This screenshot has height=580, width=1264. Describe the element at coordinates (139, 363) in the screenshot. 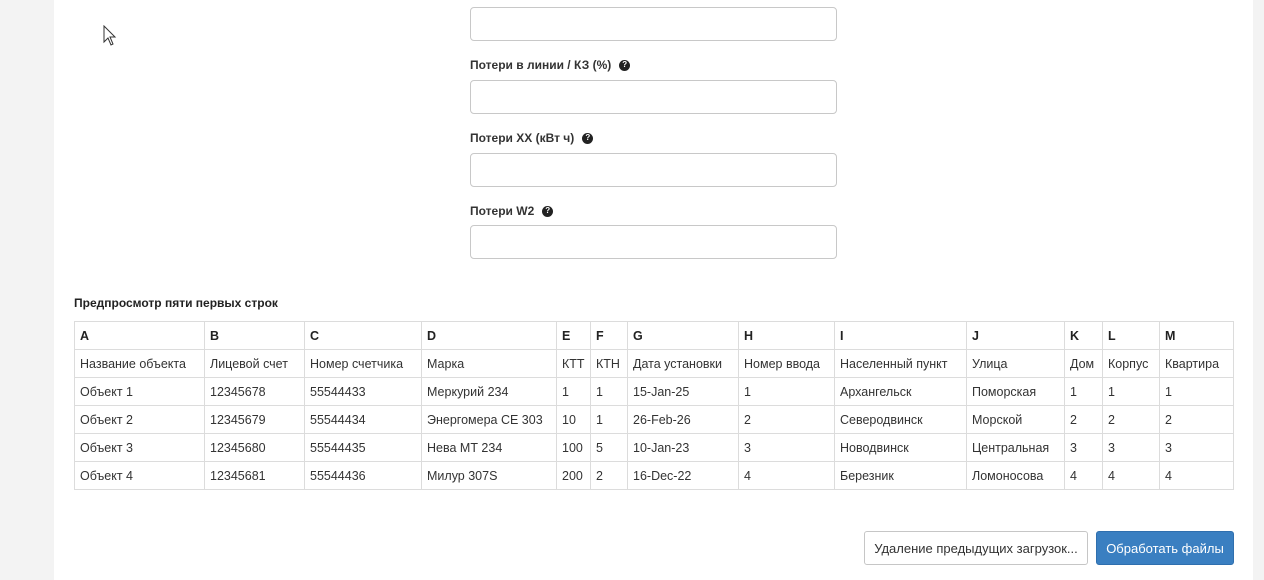

I see `table-cell: Название объекта` at that location.